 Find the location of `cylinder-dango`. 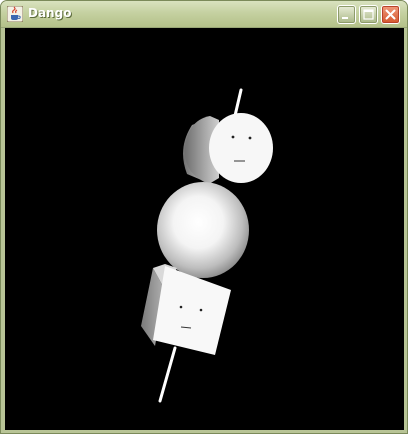

cylinder-dango is located at coordinates (228, 148).